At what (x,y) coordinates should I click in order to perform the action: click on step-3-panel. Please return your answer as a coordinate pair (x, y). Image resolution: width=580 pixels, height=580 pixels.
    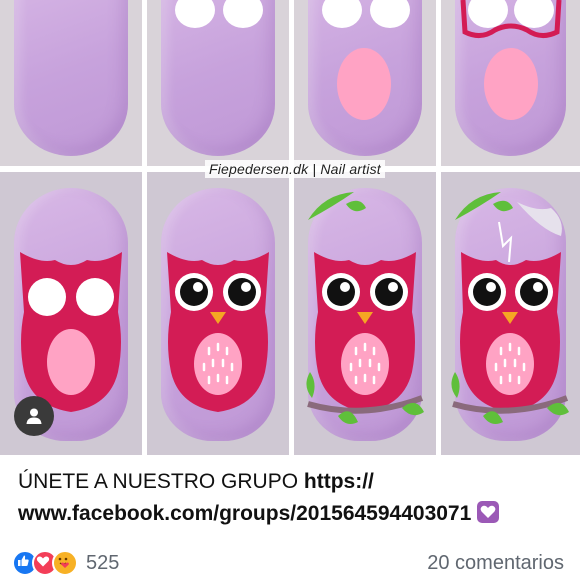
    Looking at the image, I should click on (365, 83).